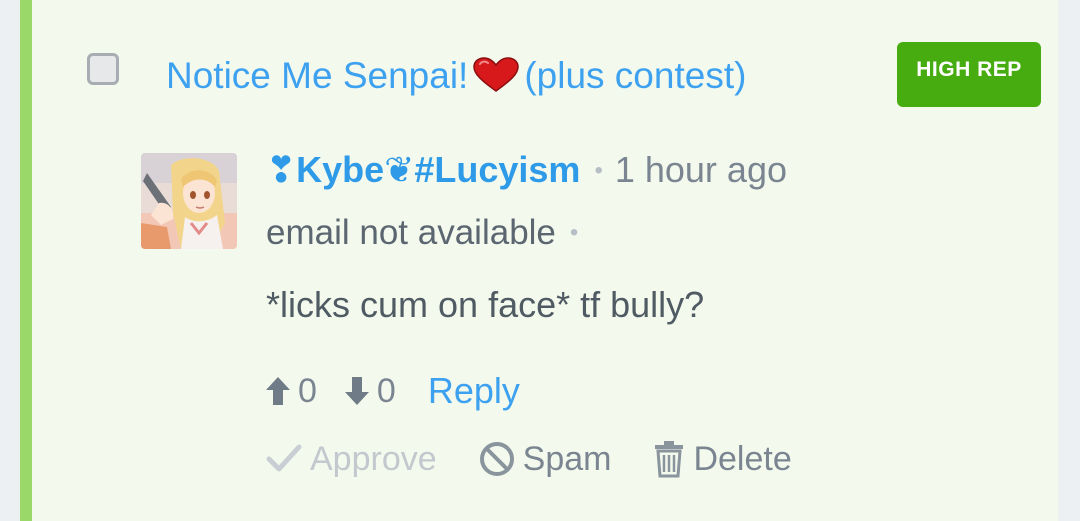 The width and height of the screenshot is (1080, 521). I want to click on select-checkbox, so click(103, 69).